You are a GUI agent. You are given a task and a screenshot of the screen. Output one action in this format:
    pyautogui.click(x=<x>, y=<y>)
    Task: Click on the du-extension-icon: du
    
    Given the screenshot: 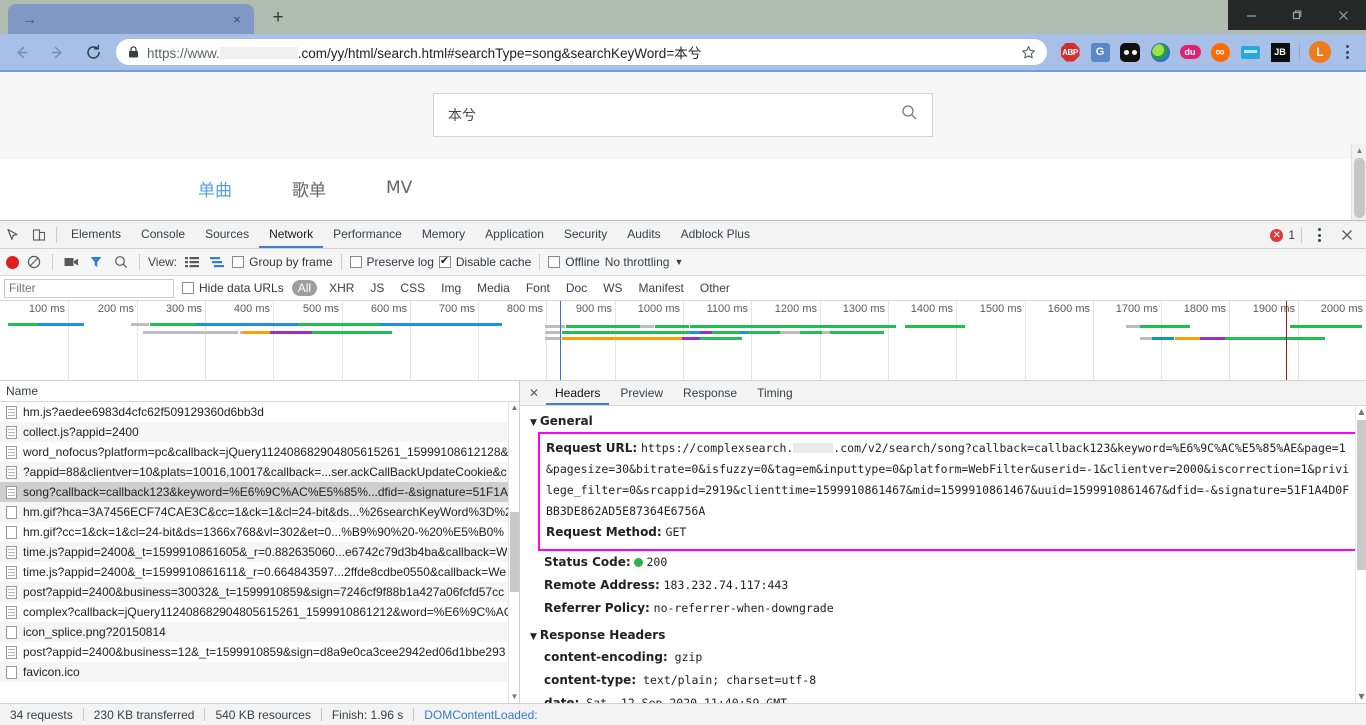 What is the action you would take?
    pyautogui.click(x=1190, y=52)
    